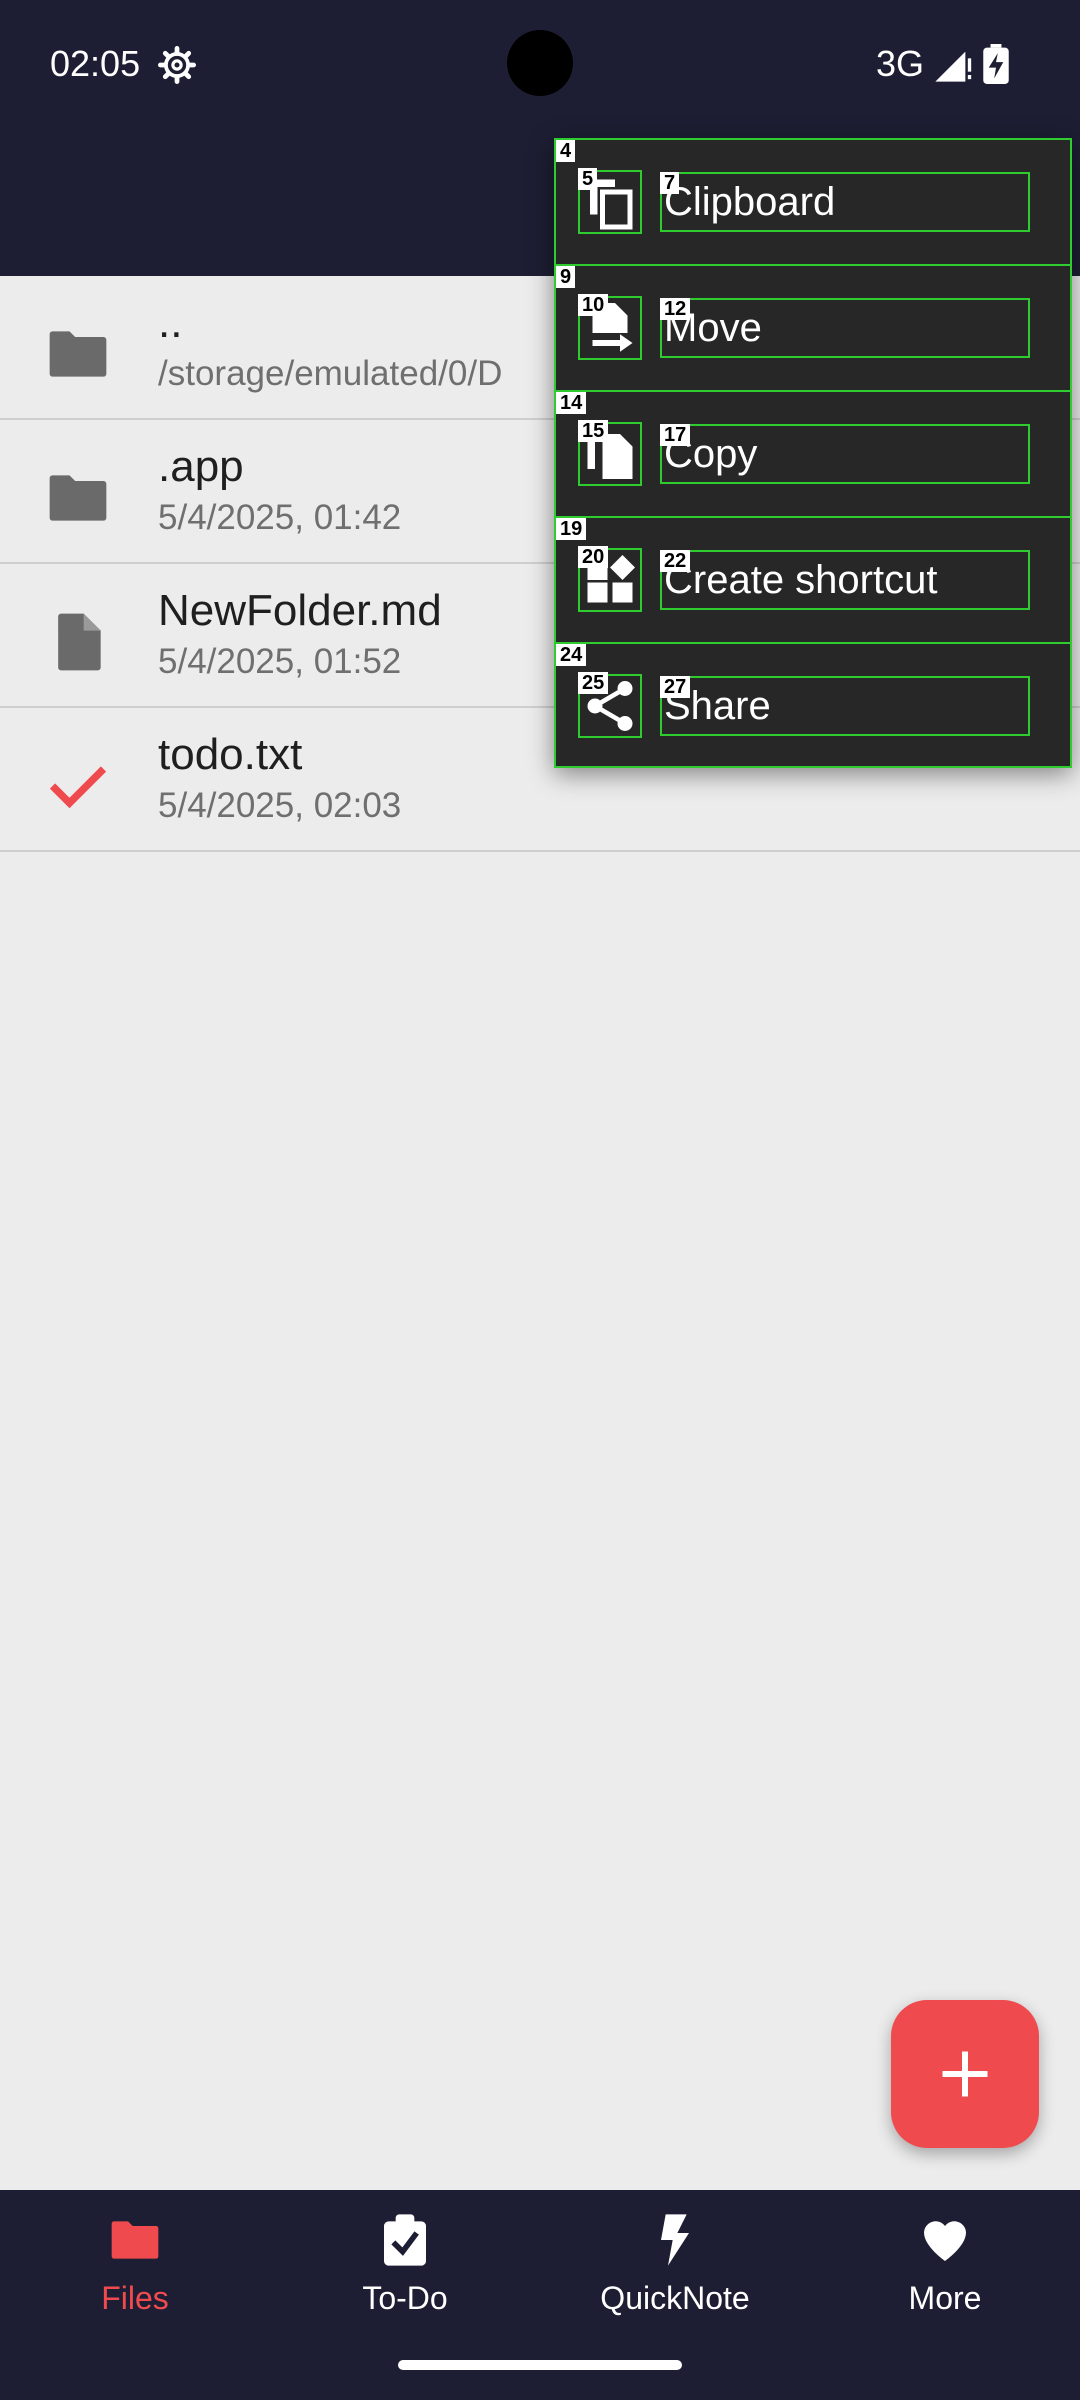 Image resolution: width=1080 pixels, height=2400 pixels. I want to click on status-time: 02:05, so click(95, 63).